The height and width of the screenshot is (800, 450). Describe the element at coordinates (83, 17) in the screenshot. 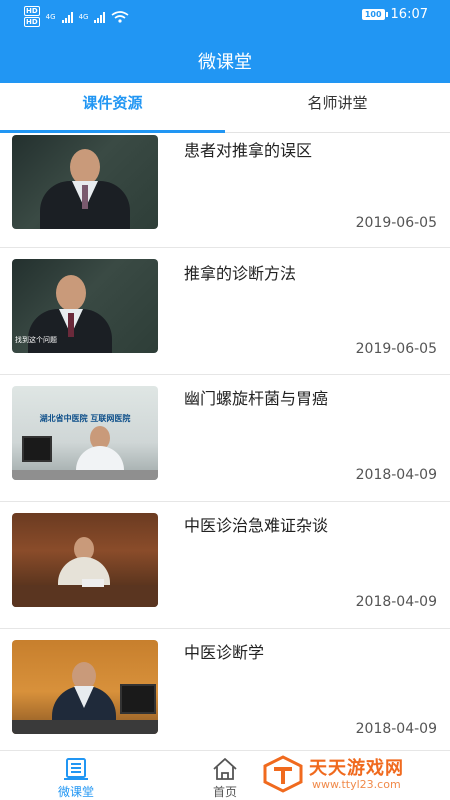

I see `network-type-2: 4G` at that location.